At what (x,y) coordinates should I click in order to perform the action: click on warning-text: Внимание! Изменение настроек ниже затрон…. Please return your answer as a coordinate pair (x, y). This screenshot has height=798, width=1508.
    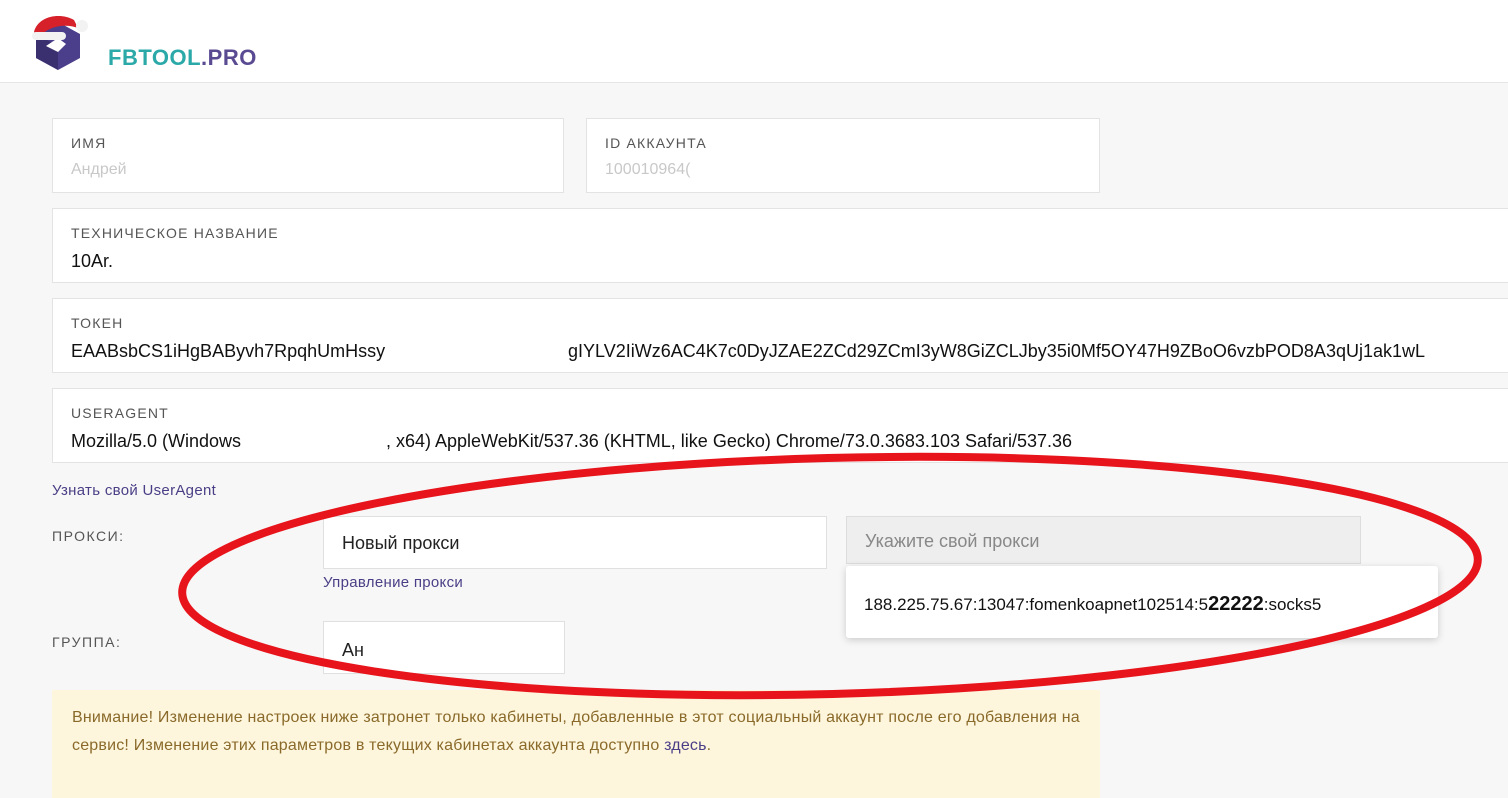
    Looking at the image, I should click on (576, 732).